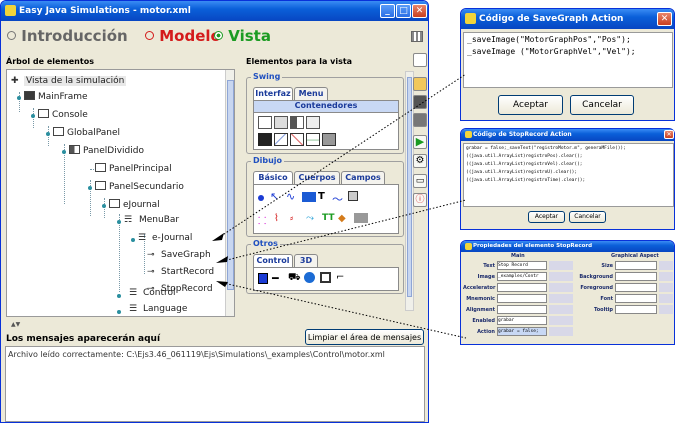 The image size is (675, 423). What do you see at coordinates (340, 157) in the screenshot?
I see `callout-line-savegraph` at bounding box center [340, 157].